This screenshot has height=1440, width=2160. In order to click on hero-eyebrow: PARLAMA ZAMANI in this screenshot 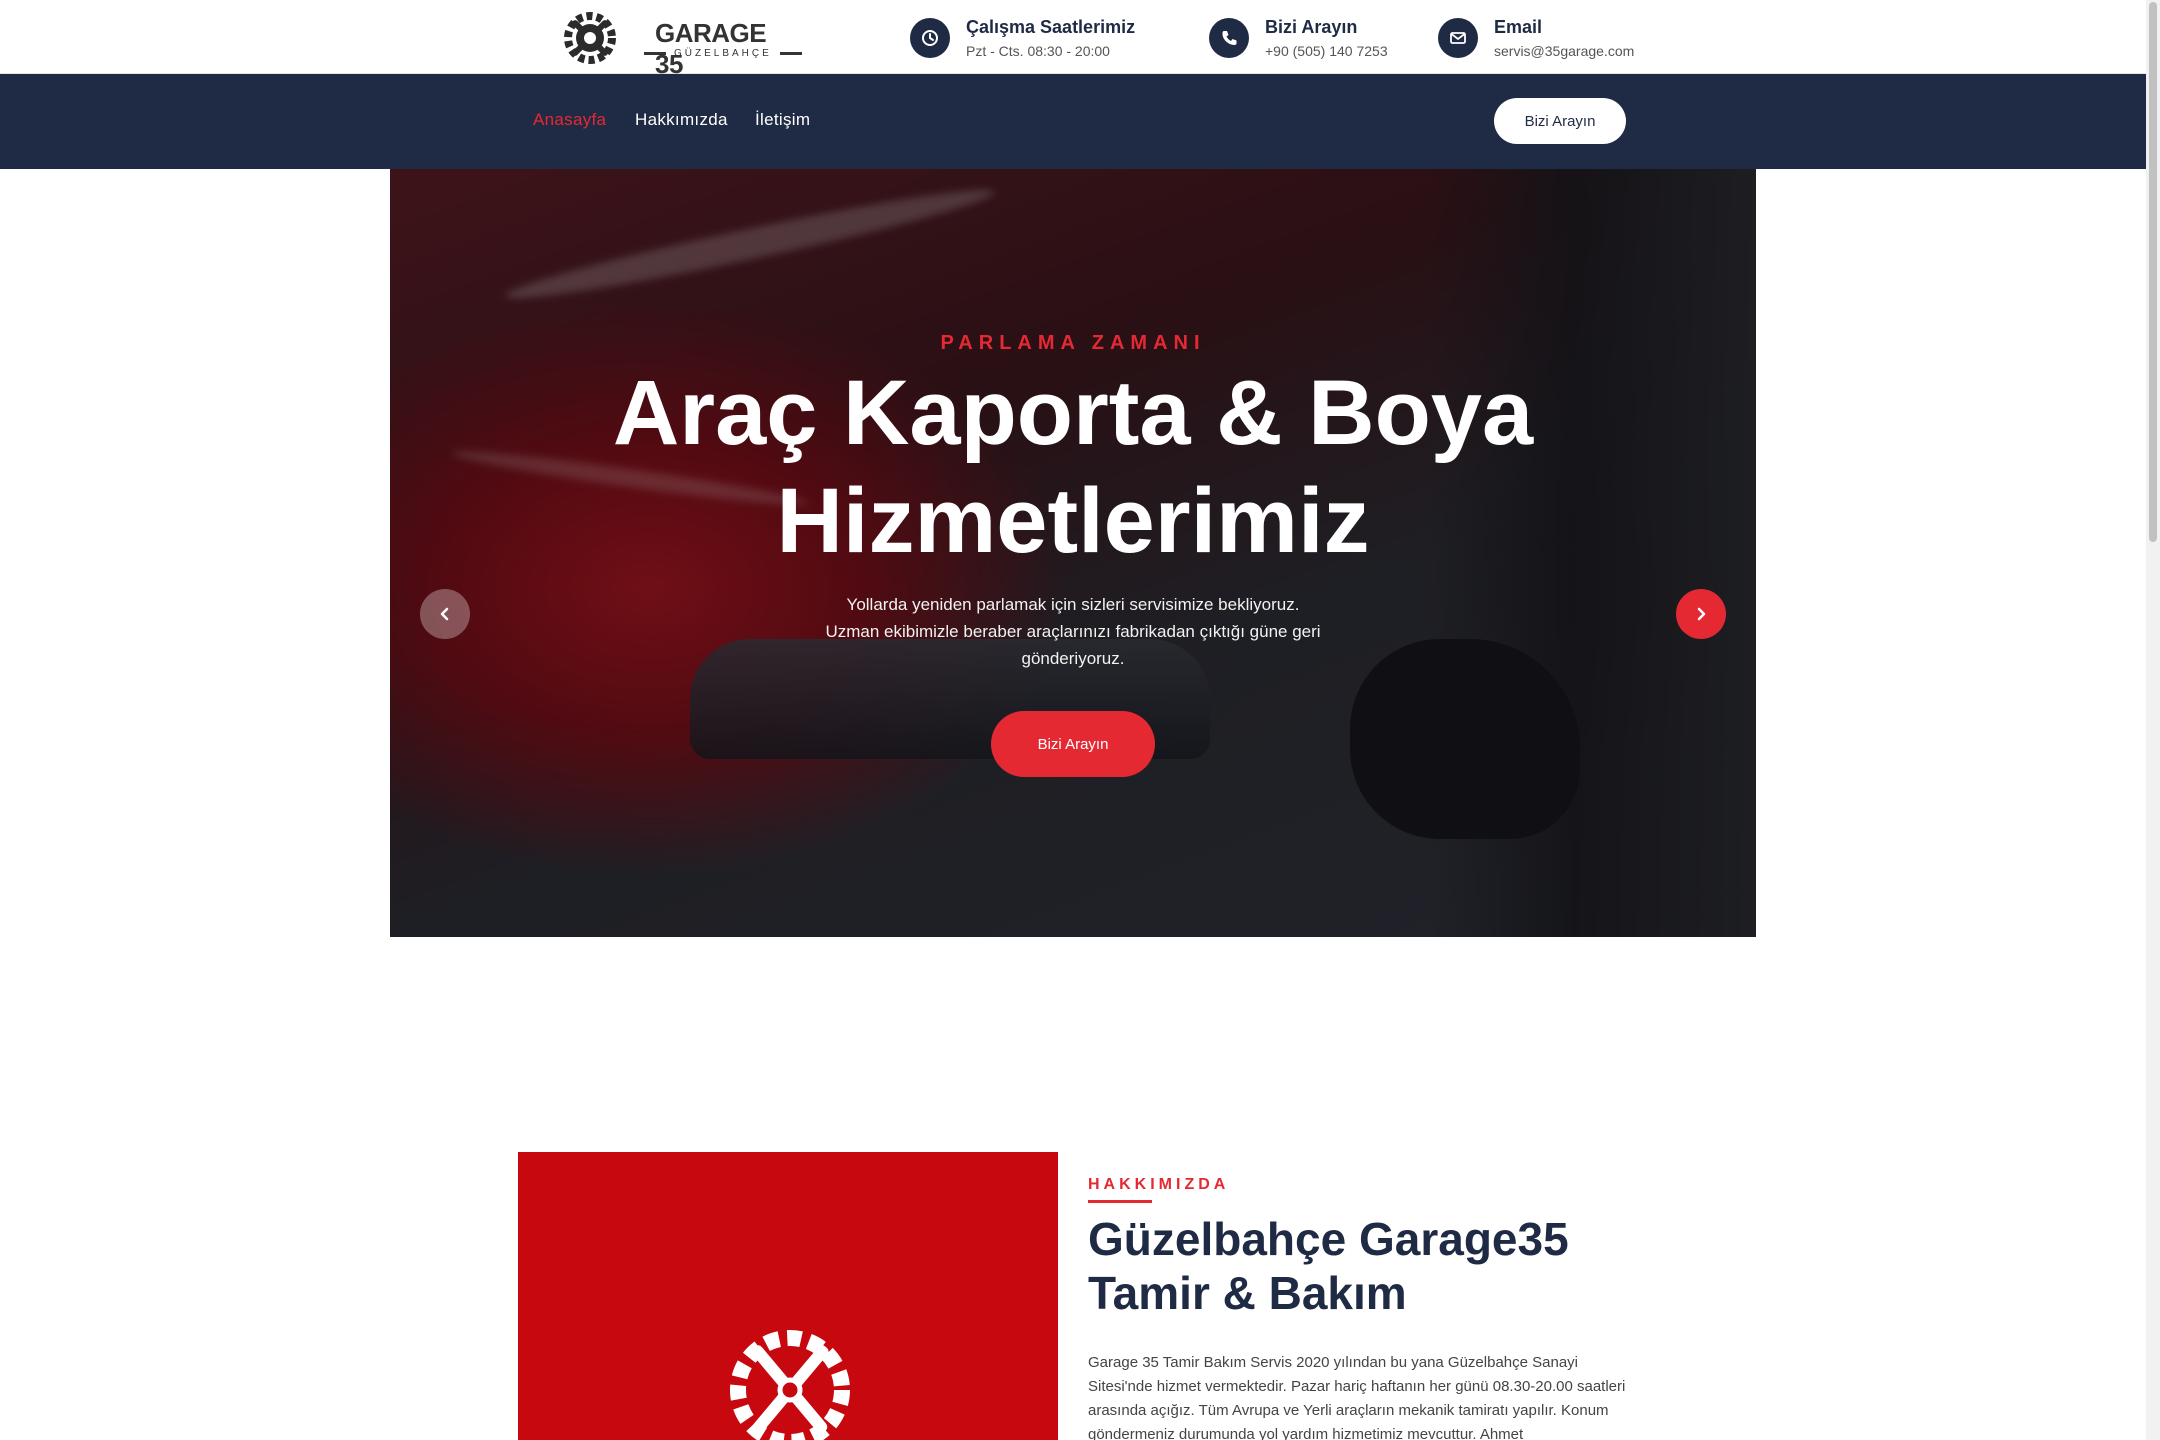, I will do `click(1073, 343)`.